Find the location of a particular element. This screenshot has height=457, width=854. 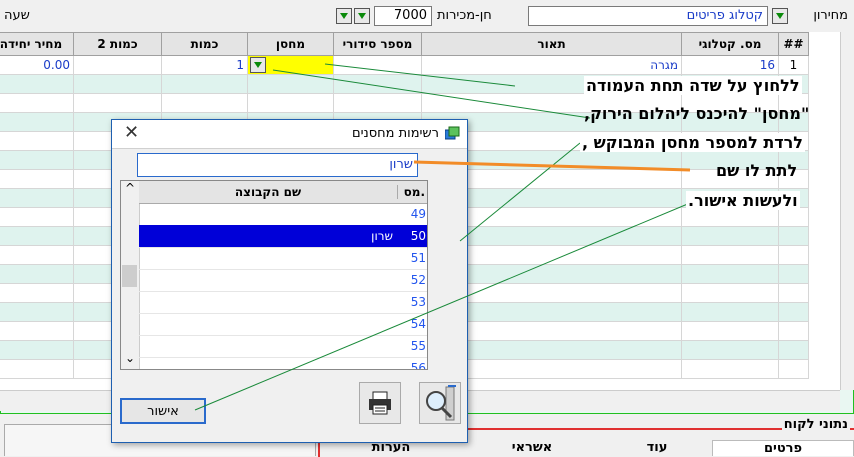

note-line-3: לרדת למספר מחסן המבוקש , is located at coordinates (692, 142).